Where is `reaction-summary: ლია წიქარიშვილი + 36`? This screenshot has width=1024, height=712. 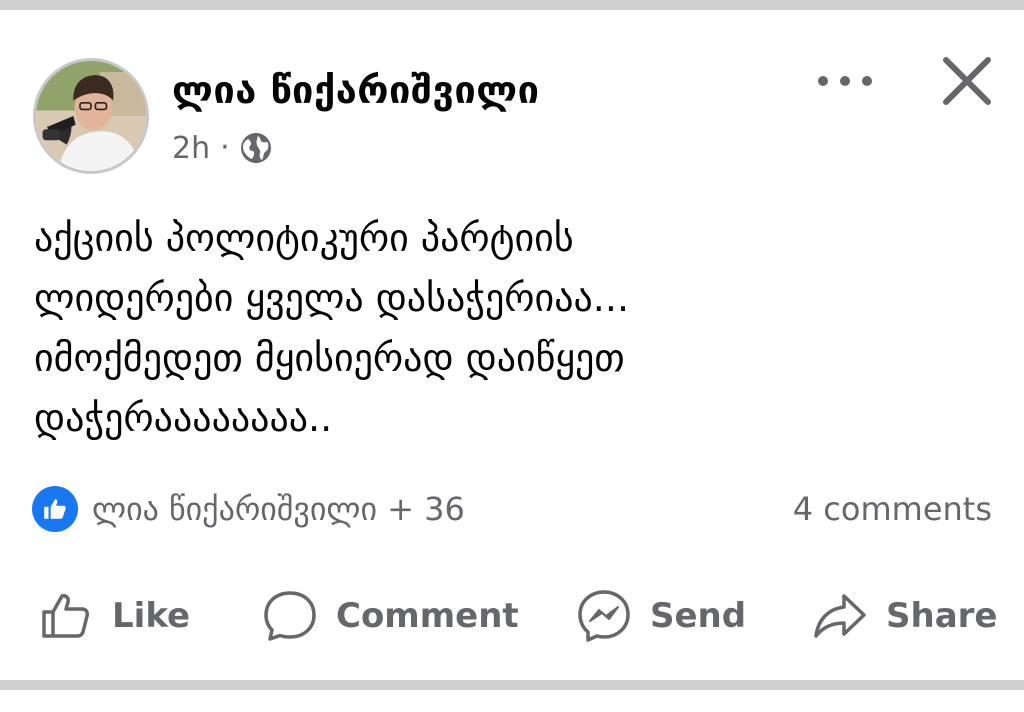 reaction-summary: ლია წიქარიშვილი + 36 is located at coordinates (248, 509).